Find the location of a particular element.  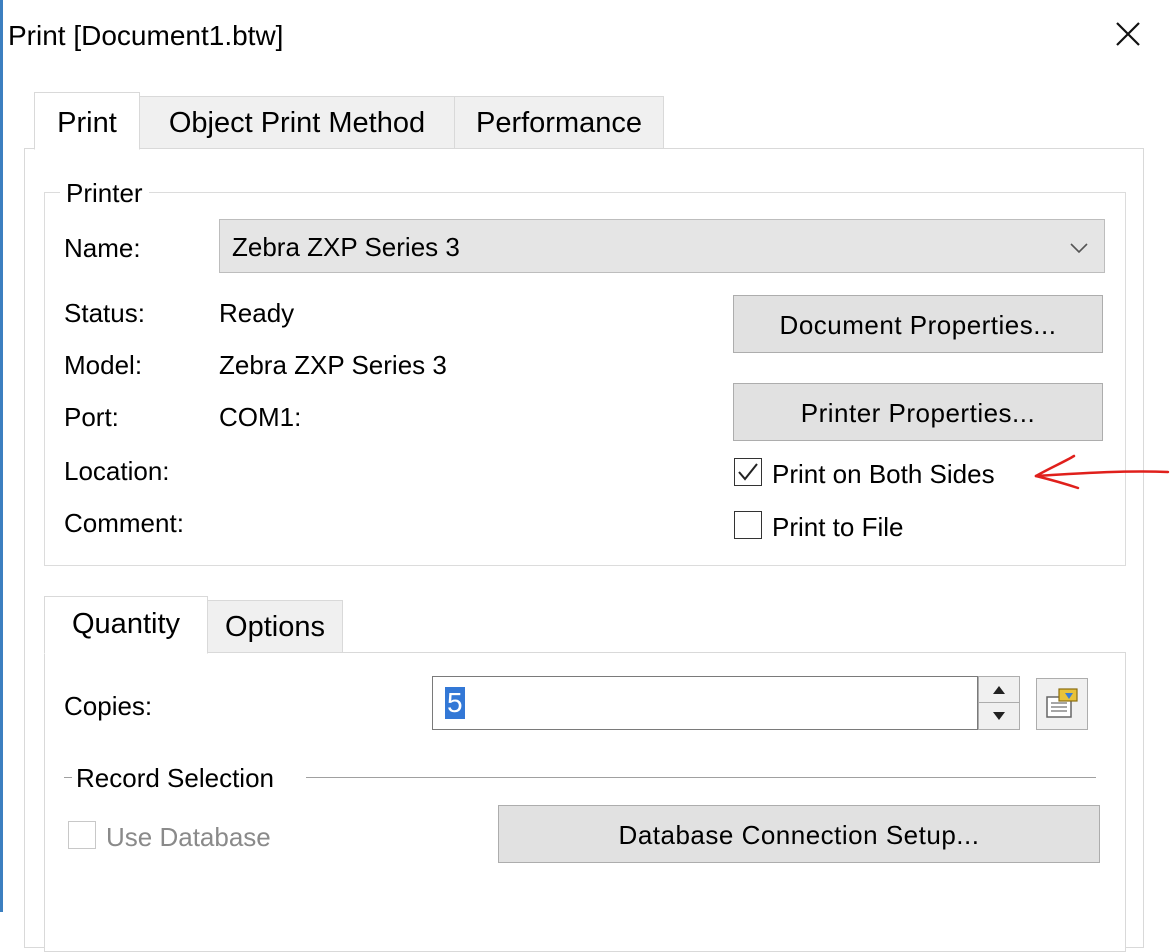

copies-value: 5 is located at coordinates (455, 703).